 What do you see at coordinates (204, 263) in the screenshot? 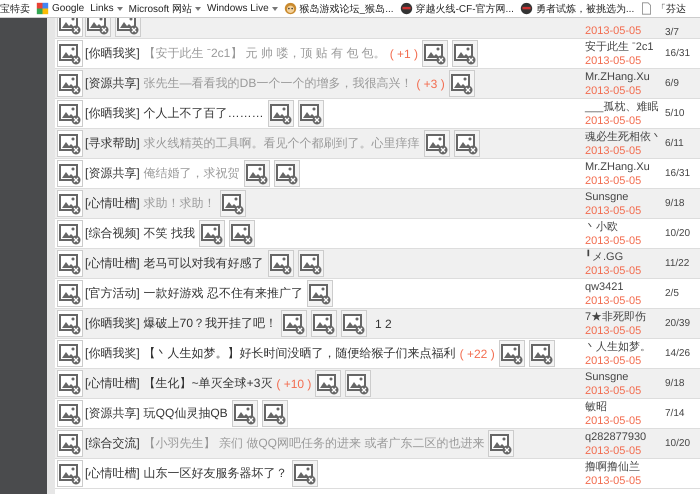
I see `thread-title-link: 老马可以对我有好感了` at bounding box center [204, 263].